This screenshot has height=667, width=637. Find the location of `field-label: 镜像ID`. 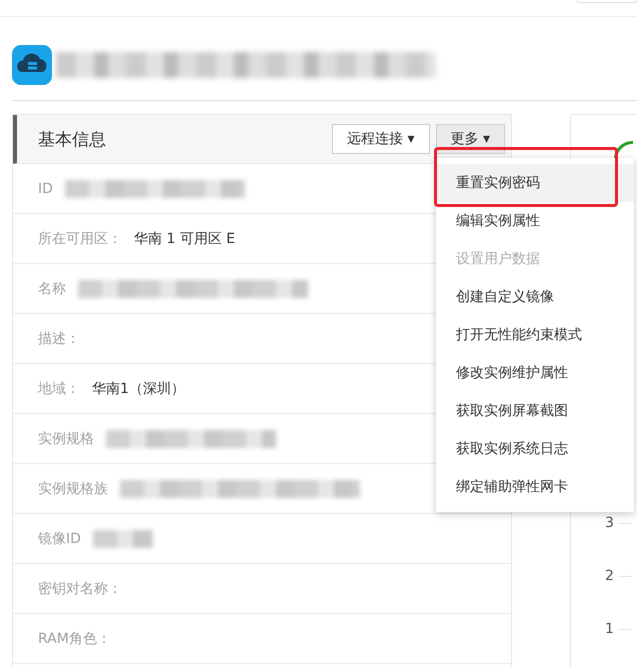

field-label: 镜像ID is located at coordinates (59, 539).